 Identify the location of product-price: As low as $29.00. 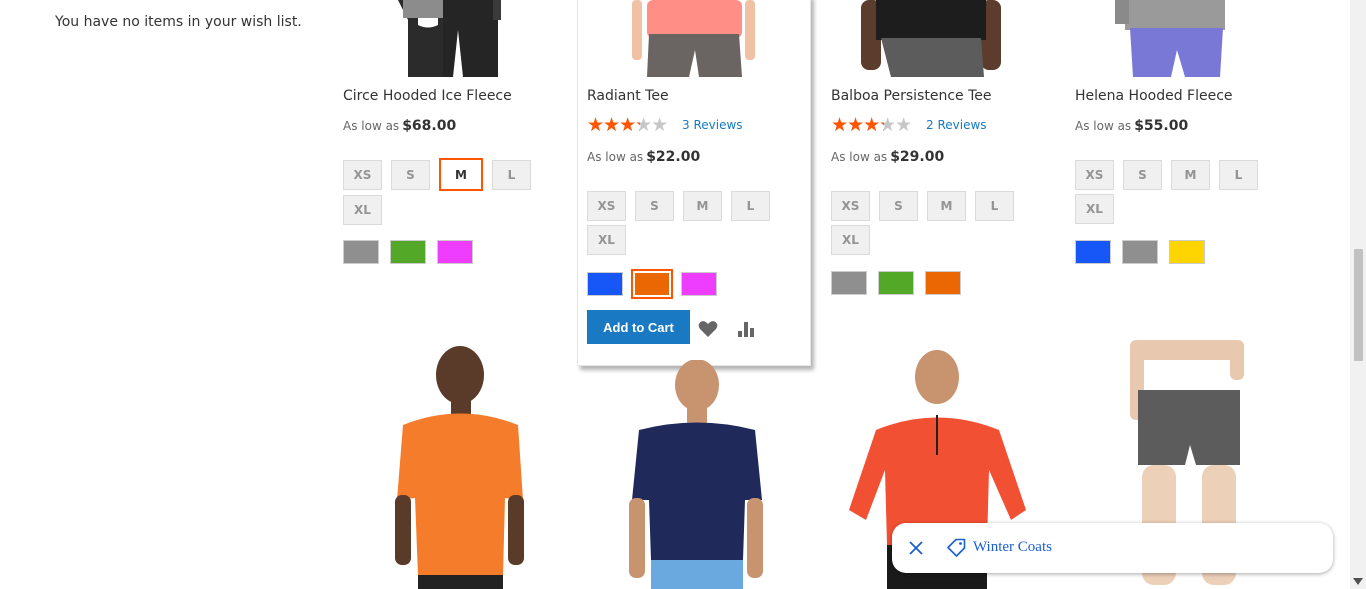
(887, 157).